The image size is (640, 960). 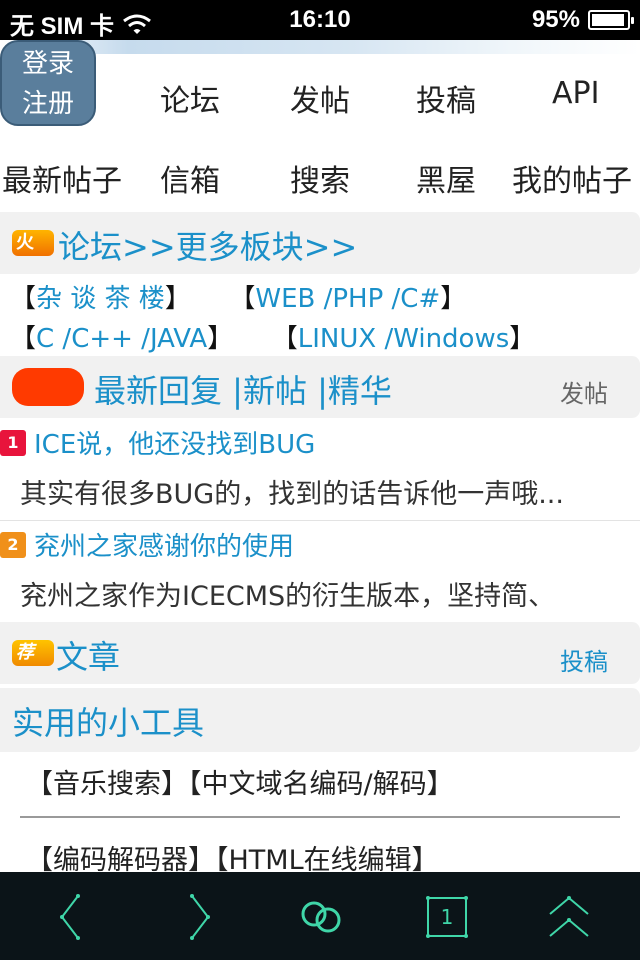 I want to click on hot-tabs: 最新回复 |新帖 |精华, so click(x=243, y=389).